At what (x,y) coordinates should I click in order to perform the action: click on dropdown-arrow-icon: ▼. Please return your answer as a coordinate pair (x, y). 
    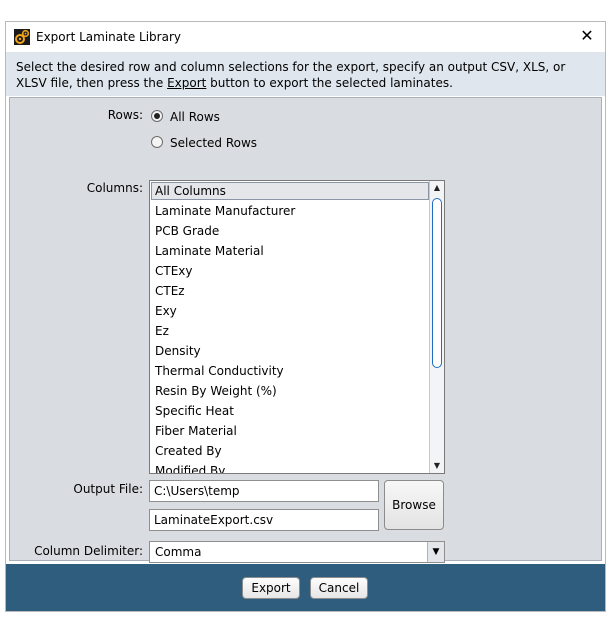
    Looking at the image, I should click on (435, 552).